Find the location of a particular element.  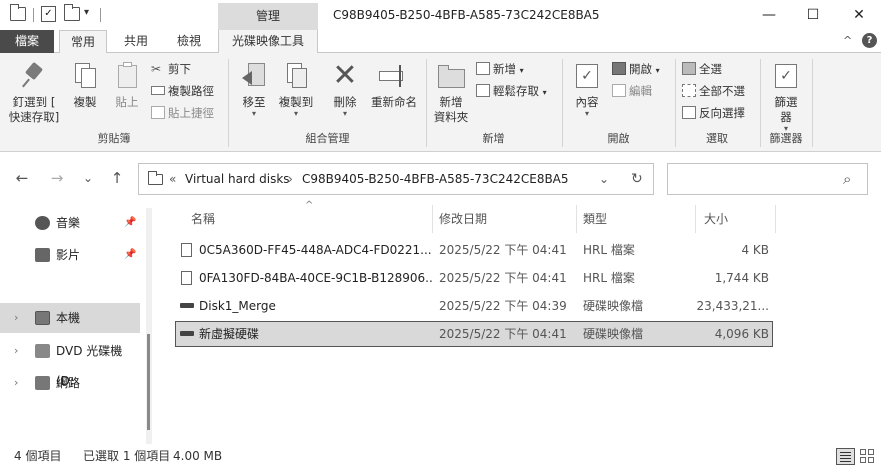

tab-file: 檔案 is located at coordinates (27, 41).